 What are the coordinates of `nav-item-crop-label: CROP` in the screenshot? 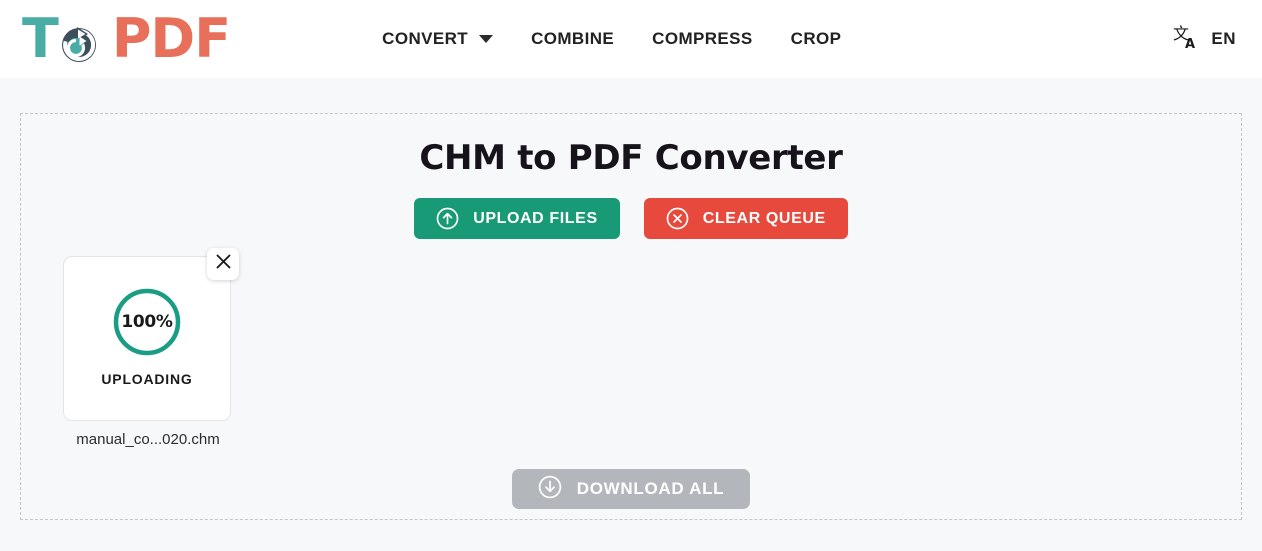 It's located at (816, 38).